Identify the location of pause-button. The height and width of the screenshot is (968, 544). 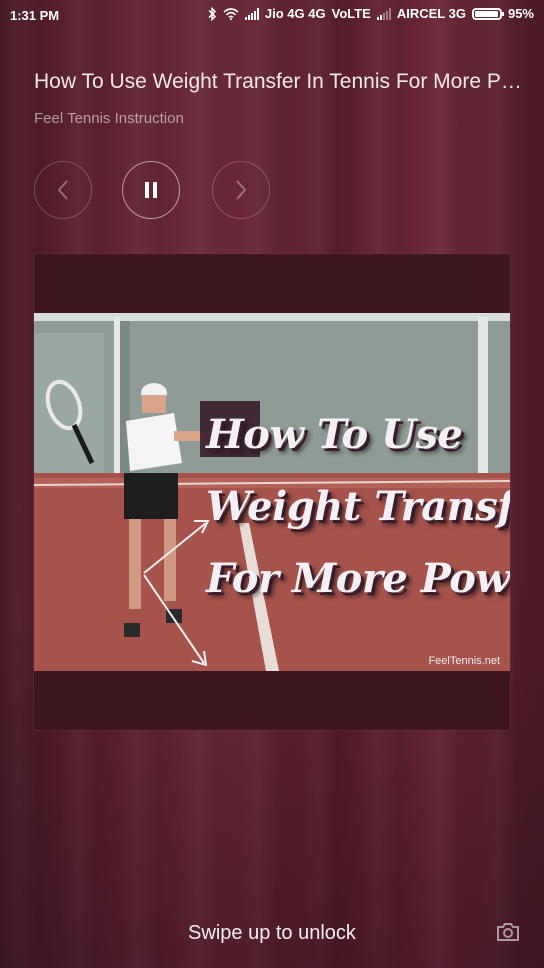
(151, 190).